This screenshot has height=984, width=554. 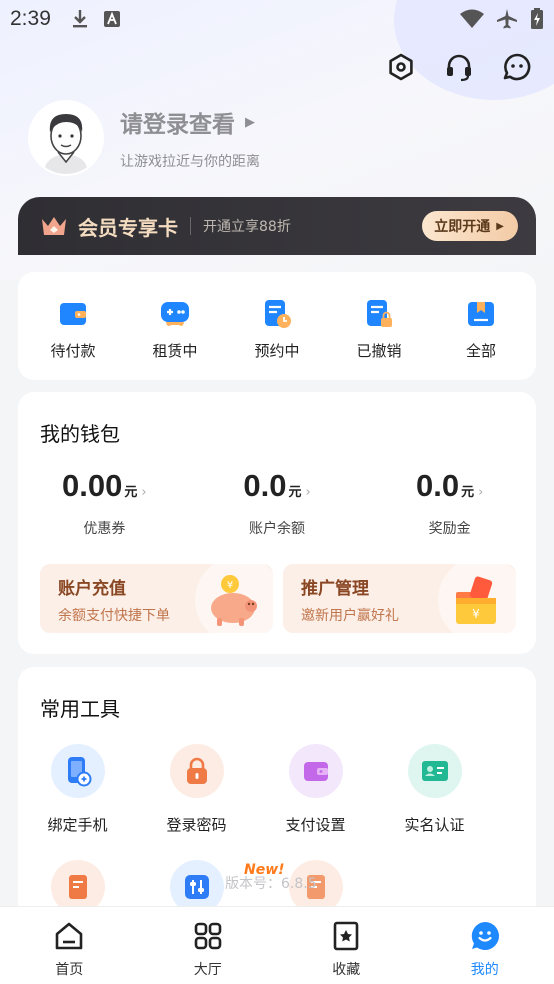 I want to click on tab-favorites: 收藏, so click(x=346, y=945).